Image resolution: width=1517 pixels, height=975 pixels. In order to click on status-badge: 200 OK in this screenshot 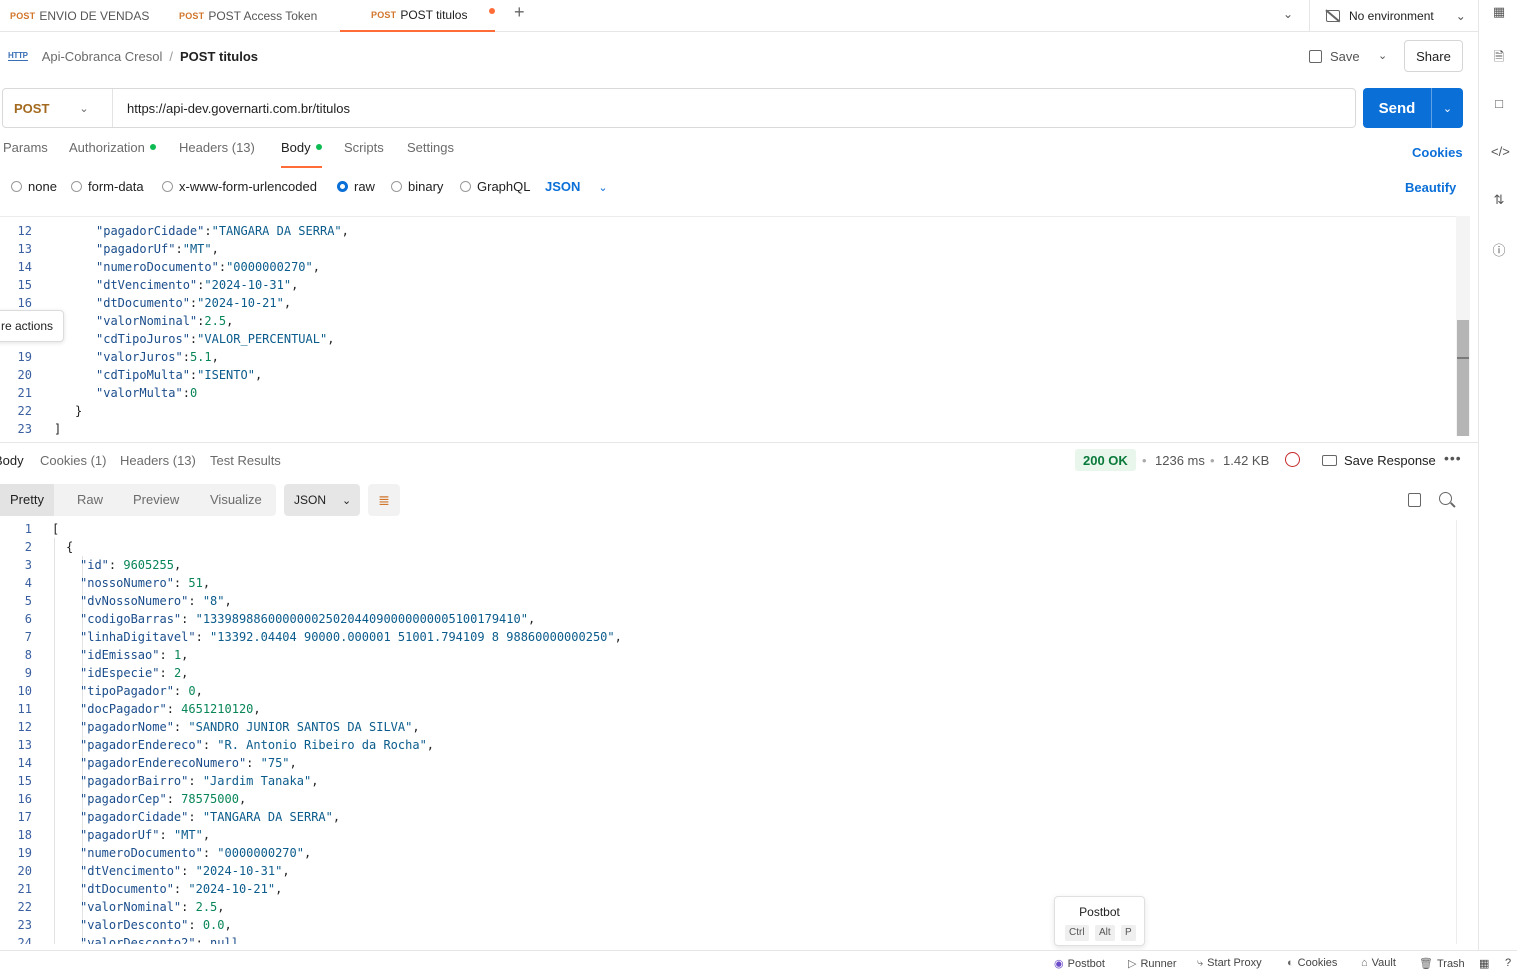, I will do `click(1105, 460)`.